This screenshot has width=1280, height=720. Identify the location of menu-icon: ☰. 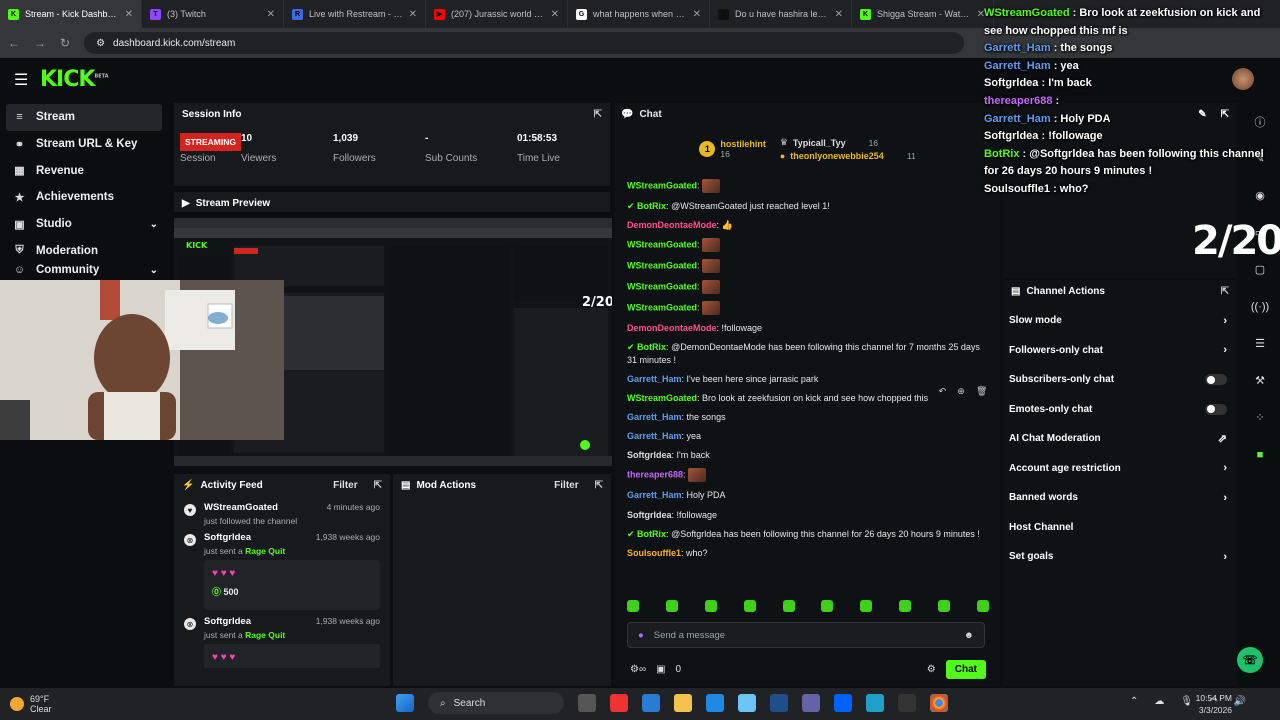
(21, 80).